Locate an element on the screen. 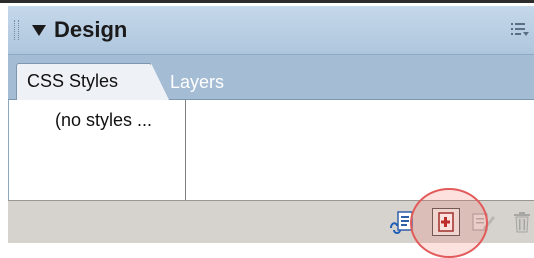 Image resolution: width=534 pixels, height=258 pixels. trash-icon is located at coordinates (522, 222).